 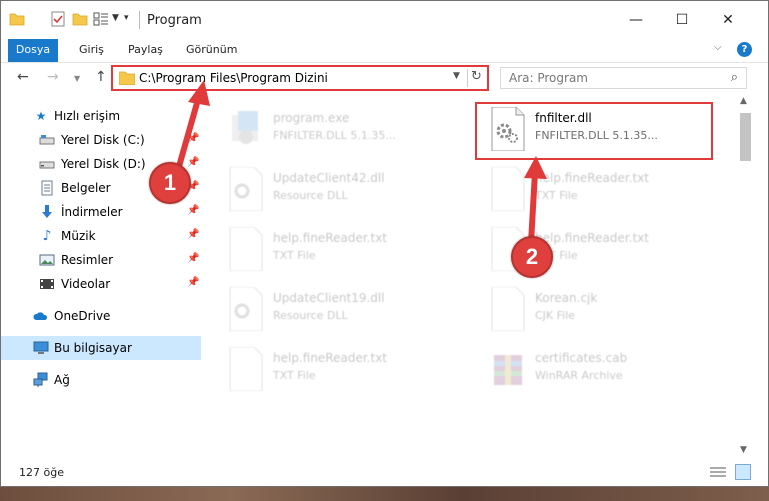 I want to click on list-item: Korean.cjk CJK File, so click(x=597, y=309).